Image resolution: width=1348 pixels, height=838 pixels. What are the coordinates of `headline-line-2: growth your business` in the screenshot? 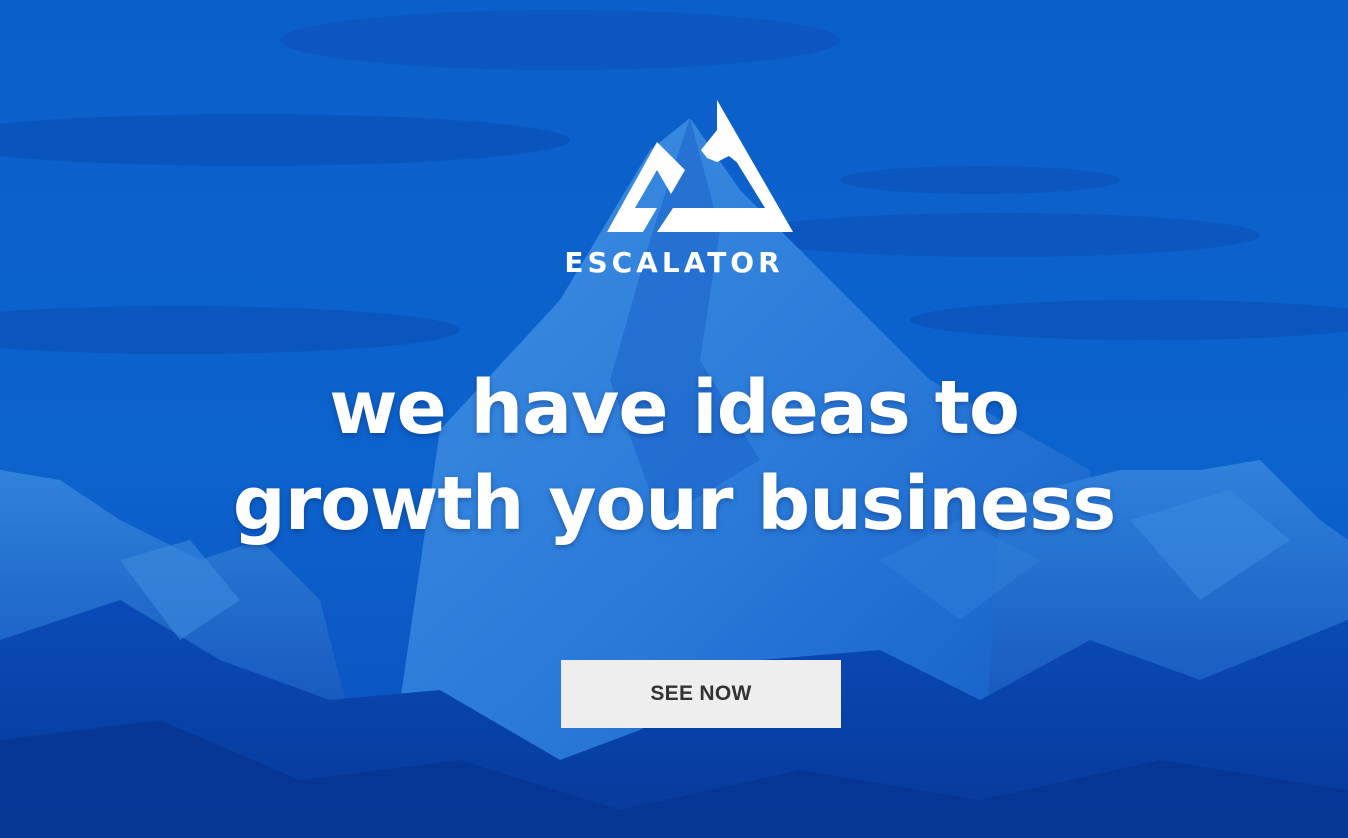 It's located at (674, 504).